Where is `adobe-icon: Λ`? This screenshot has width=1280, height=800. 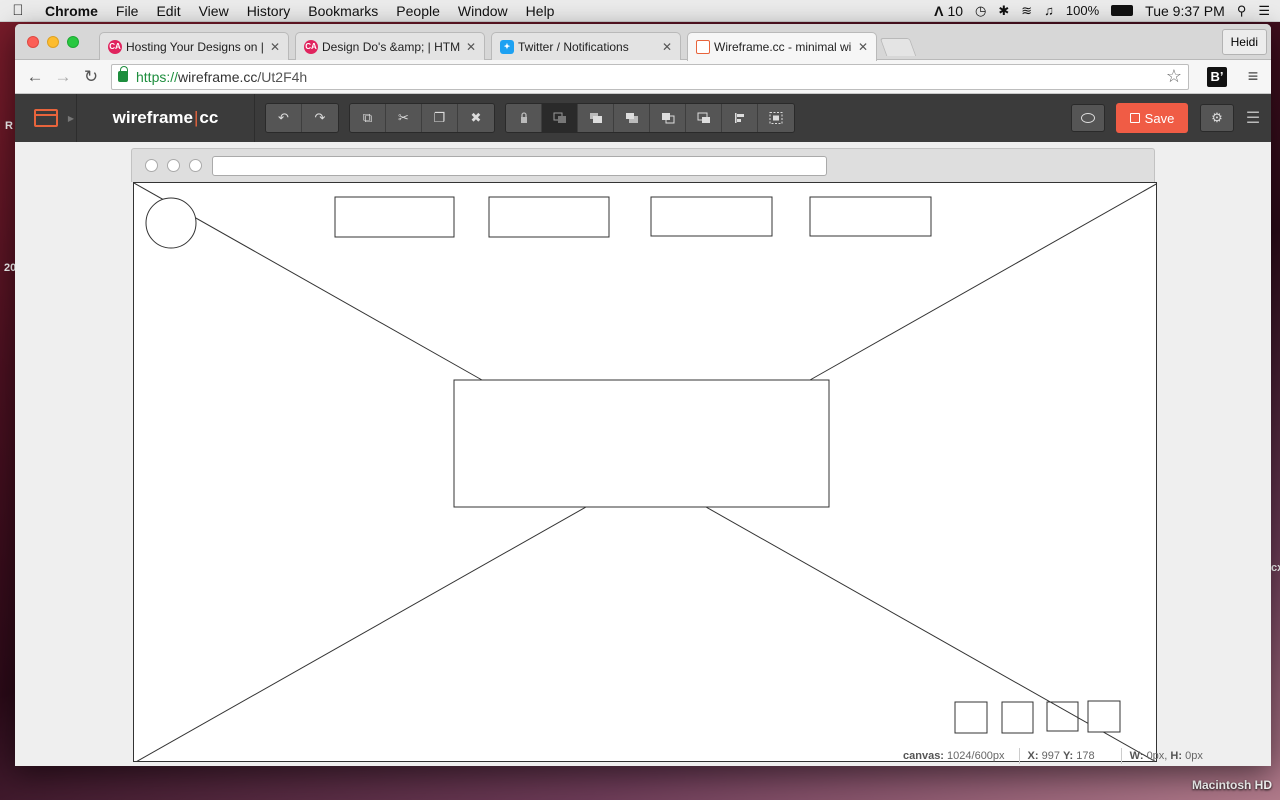 adobe-icon: Λ is located at coordinates (938, 11).